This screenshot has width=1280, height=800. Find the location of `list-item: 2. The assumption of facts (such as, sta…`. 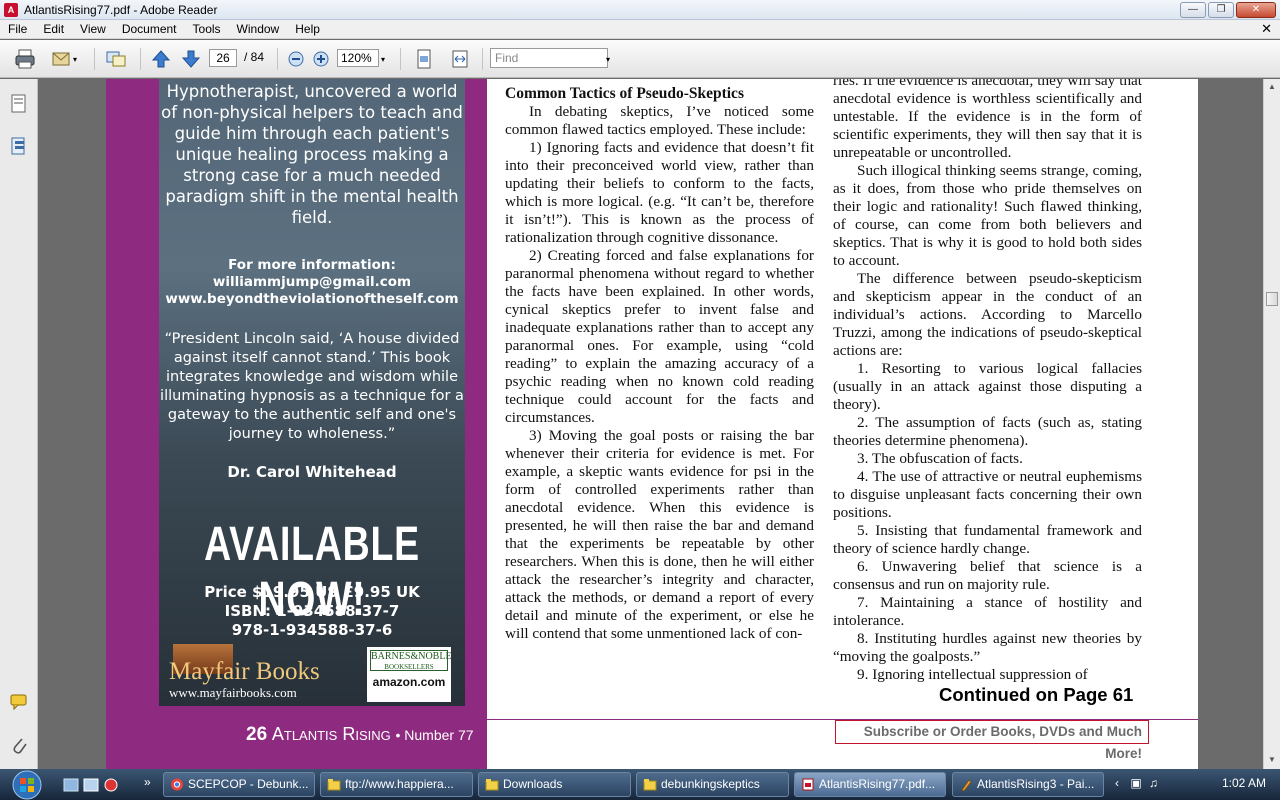

list-item: 2. The assumption of facts (such as, sta… is located at coordinates (987, 431).